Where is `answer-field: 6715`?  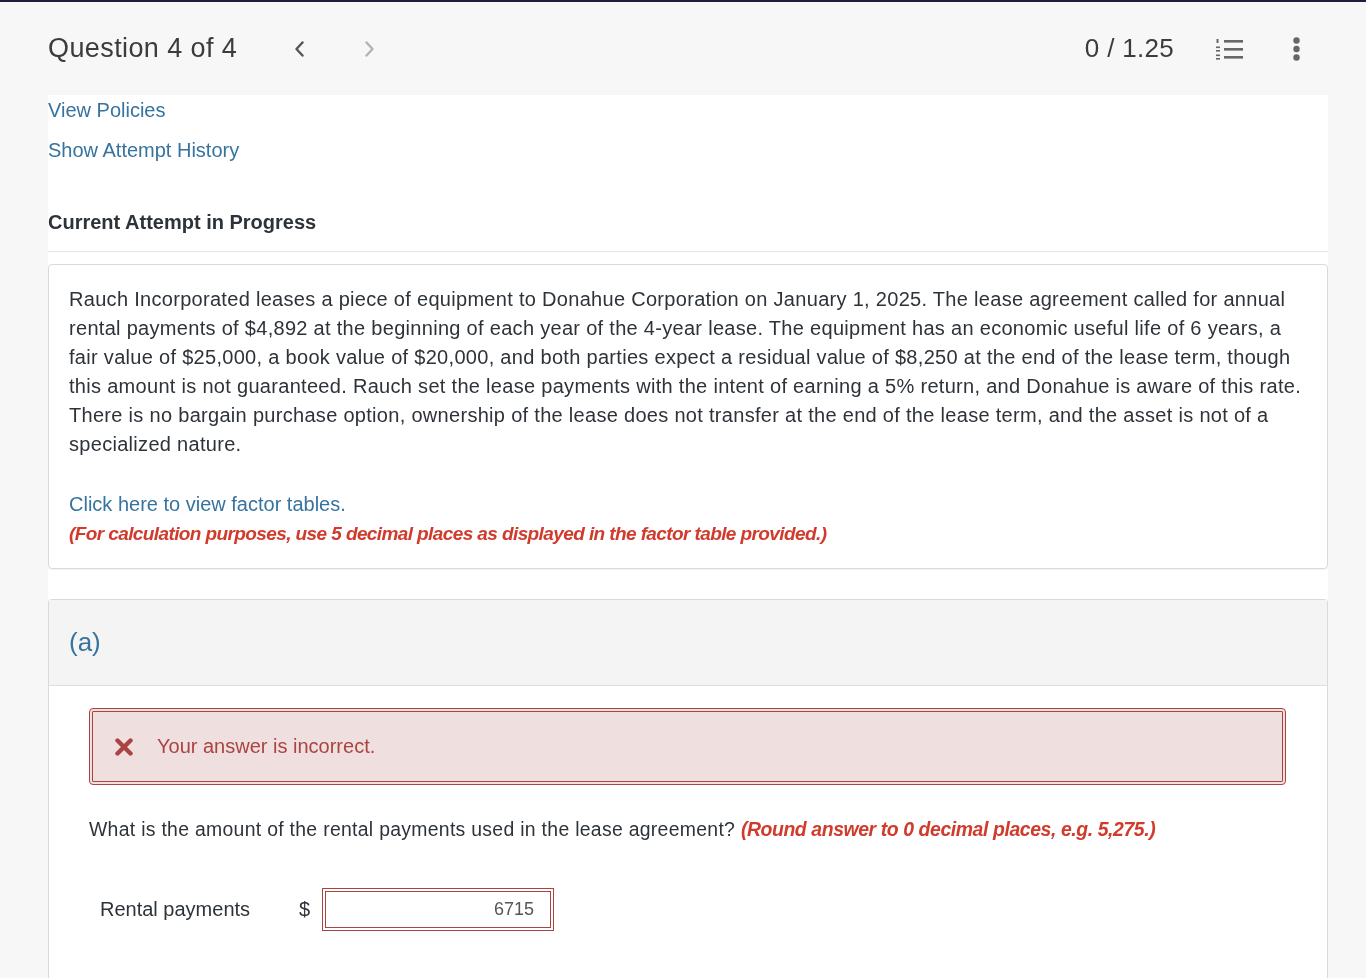
answer-field: 6715 is located at coordinates (438, 909).